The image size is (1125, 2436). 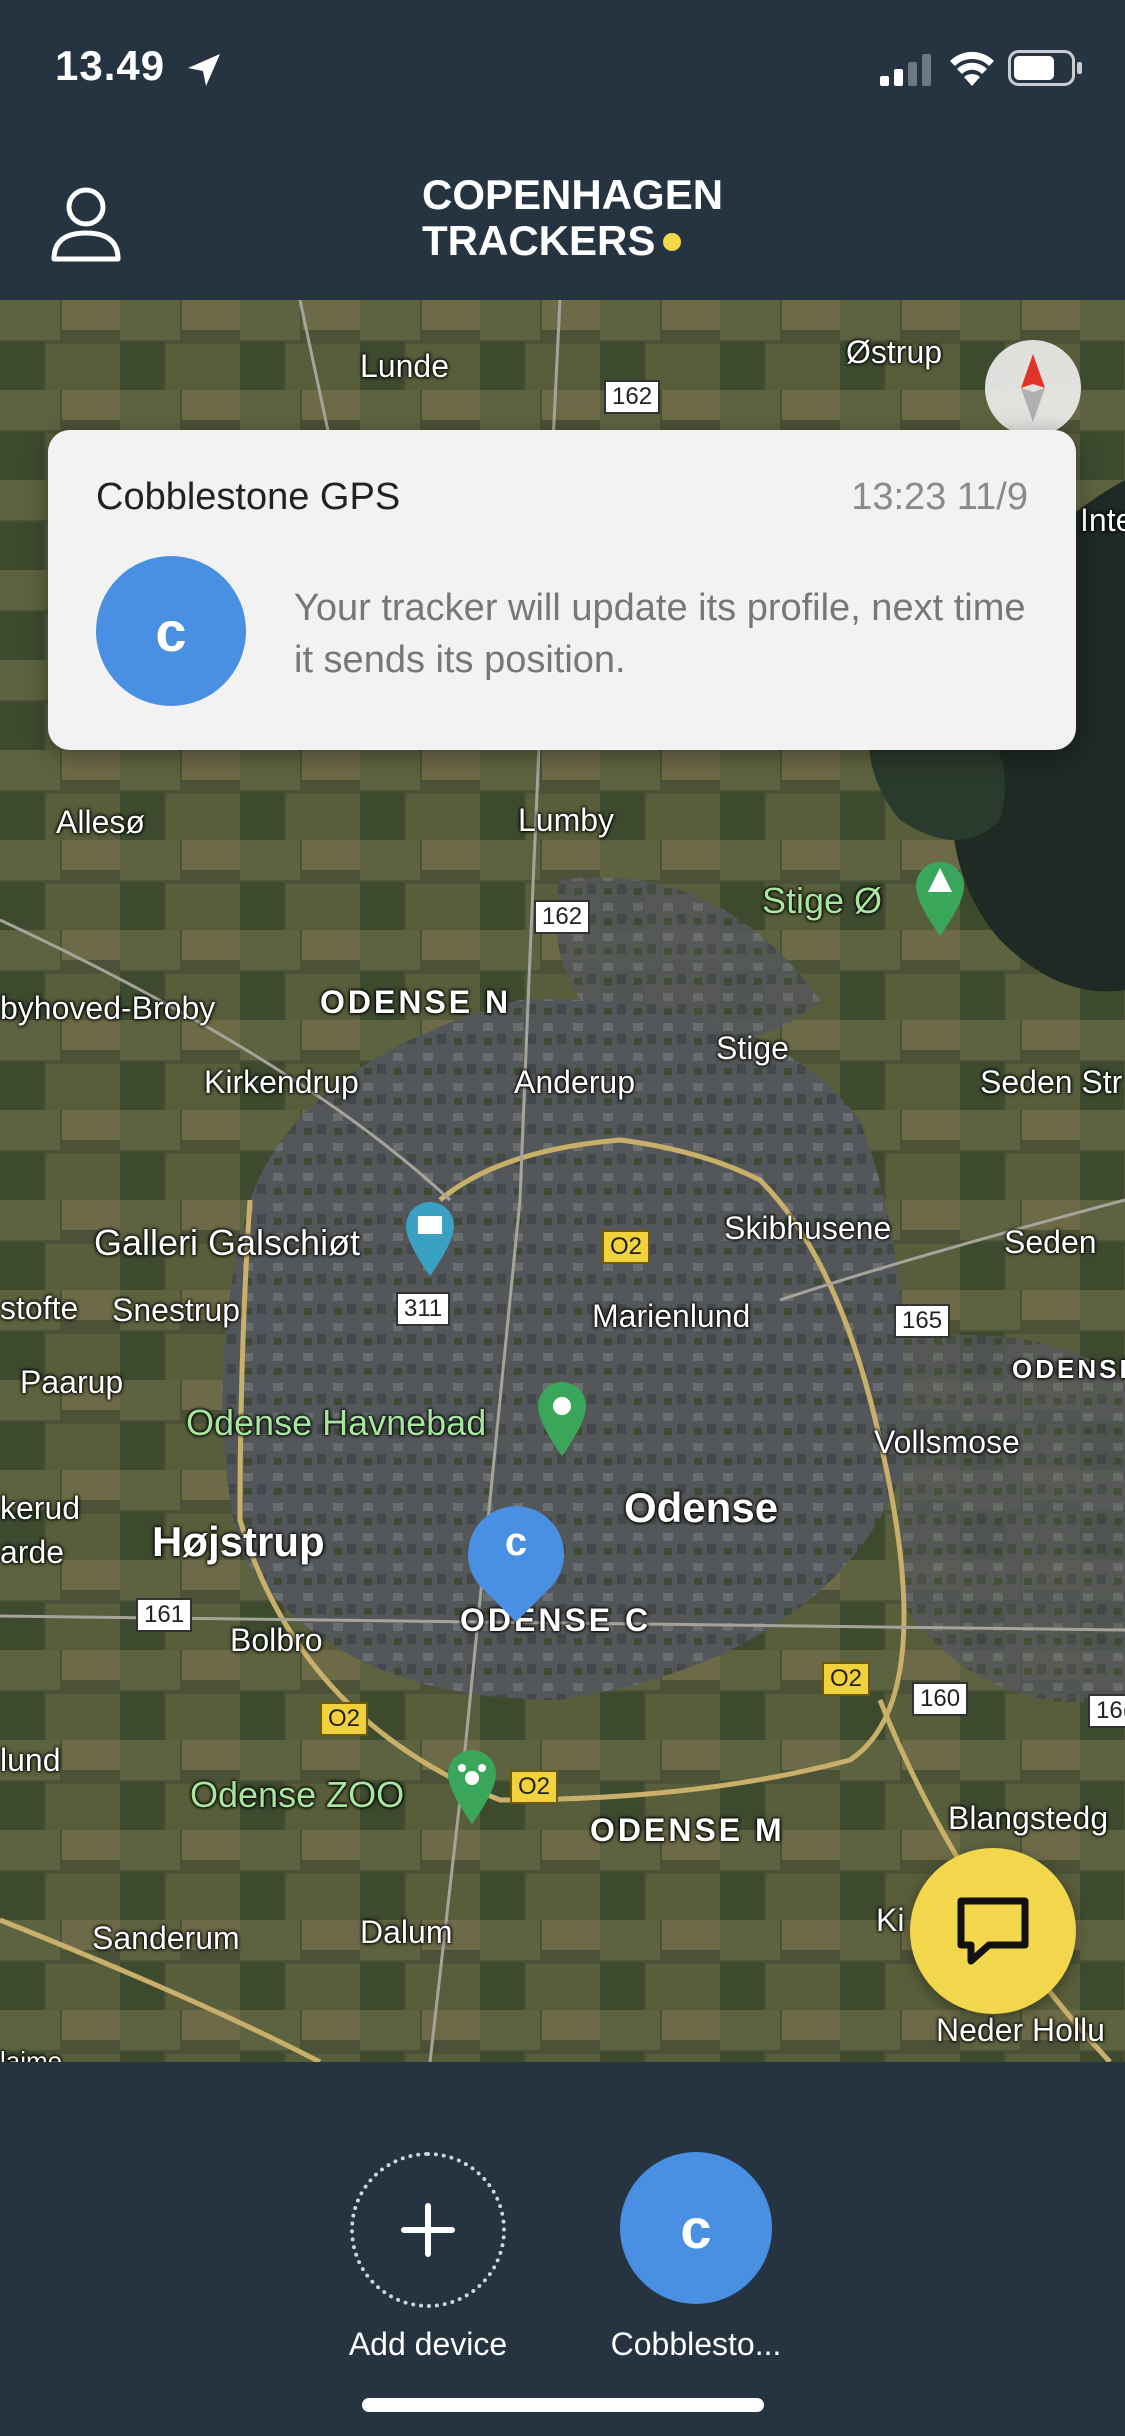 What do you see at coordinates (1051, 1082) in the screenshot?
I see `place-label: Seden Str` at bounding box center [1051, 1082].